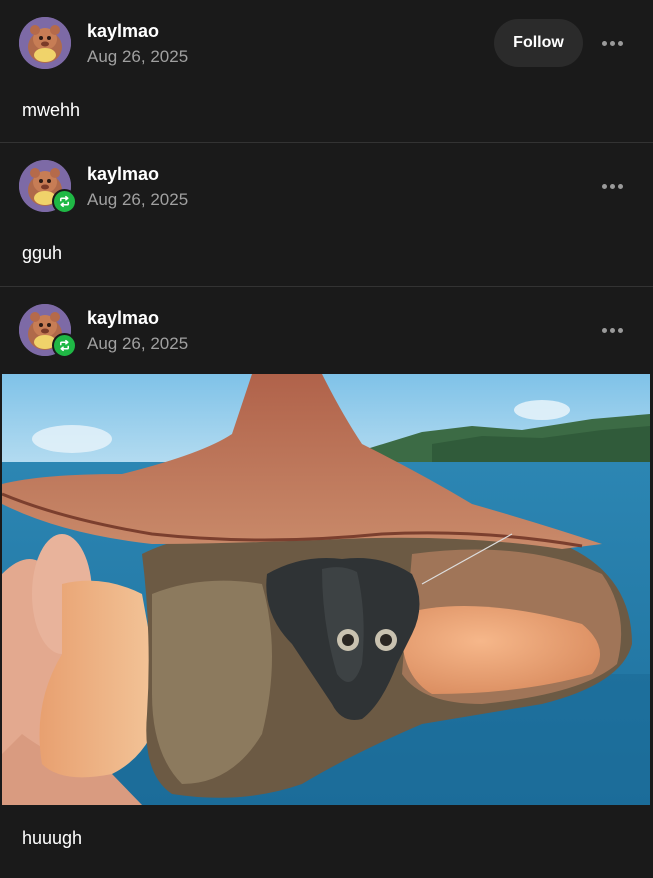 Image resolution: width=653 pixels, height=878 pixels. I want to click on avatar-image, so click(45, 43).